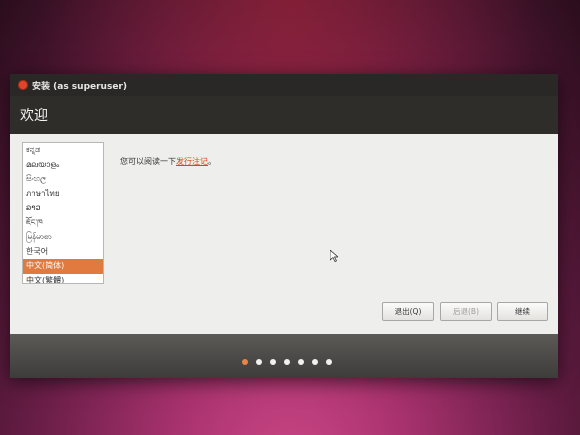  Describe the element at coordinates (63, 223) in the screenshot. I see `list-item: ཇོང་ཁ` at that location.